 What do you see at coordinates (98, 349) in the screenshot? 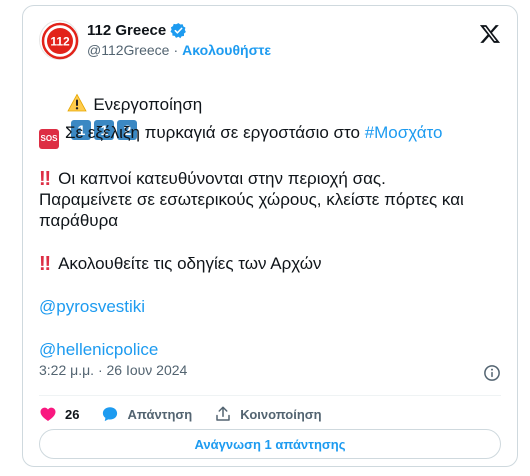
I see `mention-hellenicpolice-link: @hellenicpolice` at bounding box center [98, 349].